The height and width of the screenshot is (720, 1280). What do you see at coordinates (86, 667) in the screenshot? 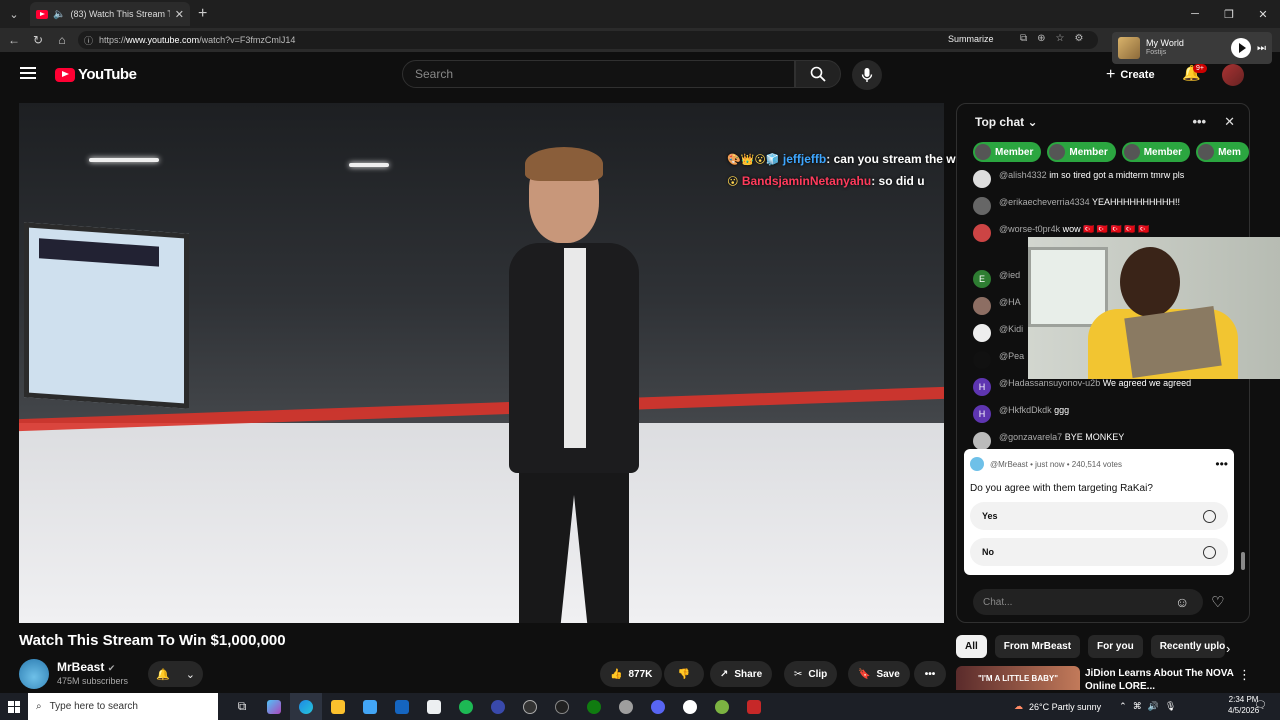
I see `channel-name: MrBeast ✔` at bounding box center [86, 667].